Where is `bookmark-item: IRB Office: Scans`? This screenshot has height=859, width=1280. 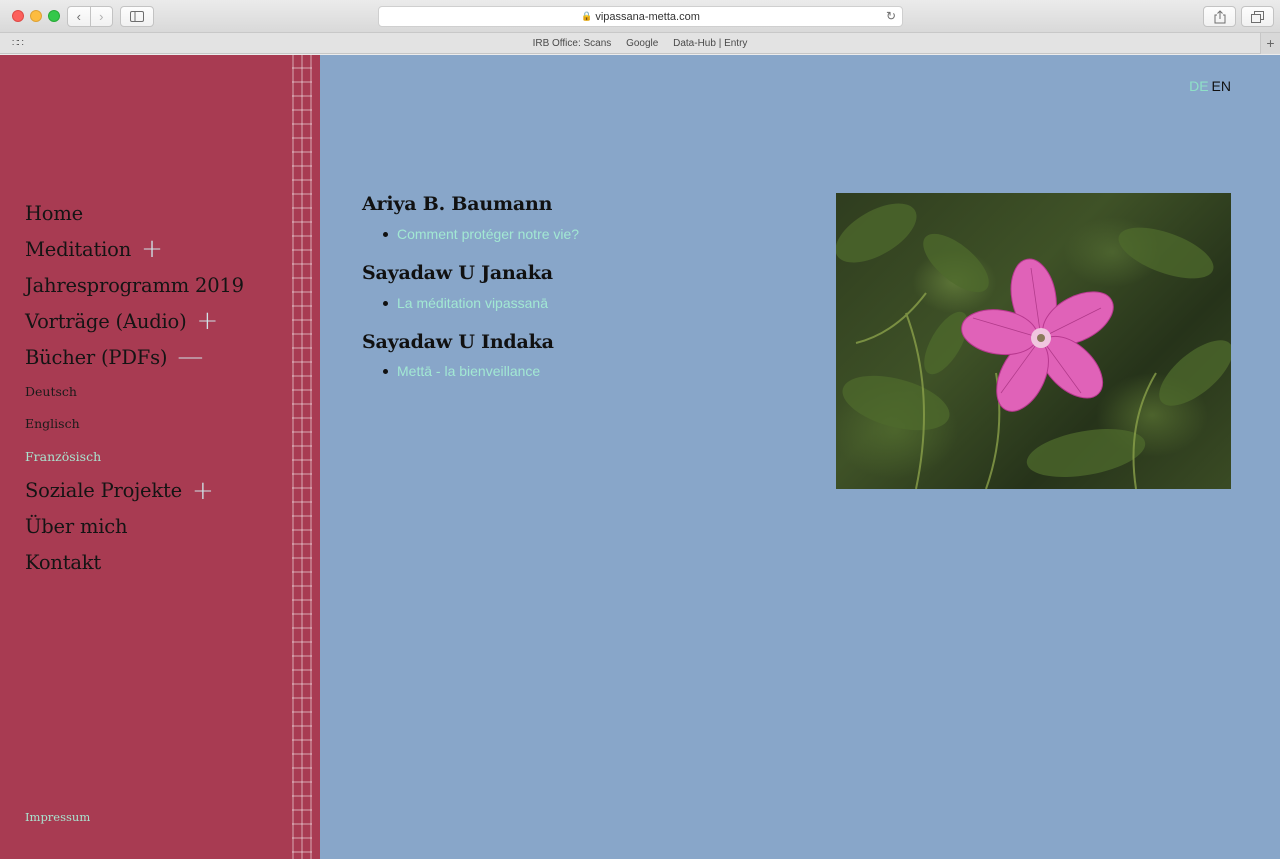
bookmark-item: IRB Office: Scans is located at coordinates (572, 43).